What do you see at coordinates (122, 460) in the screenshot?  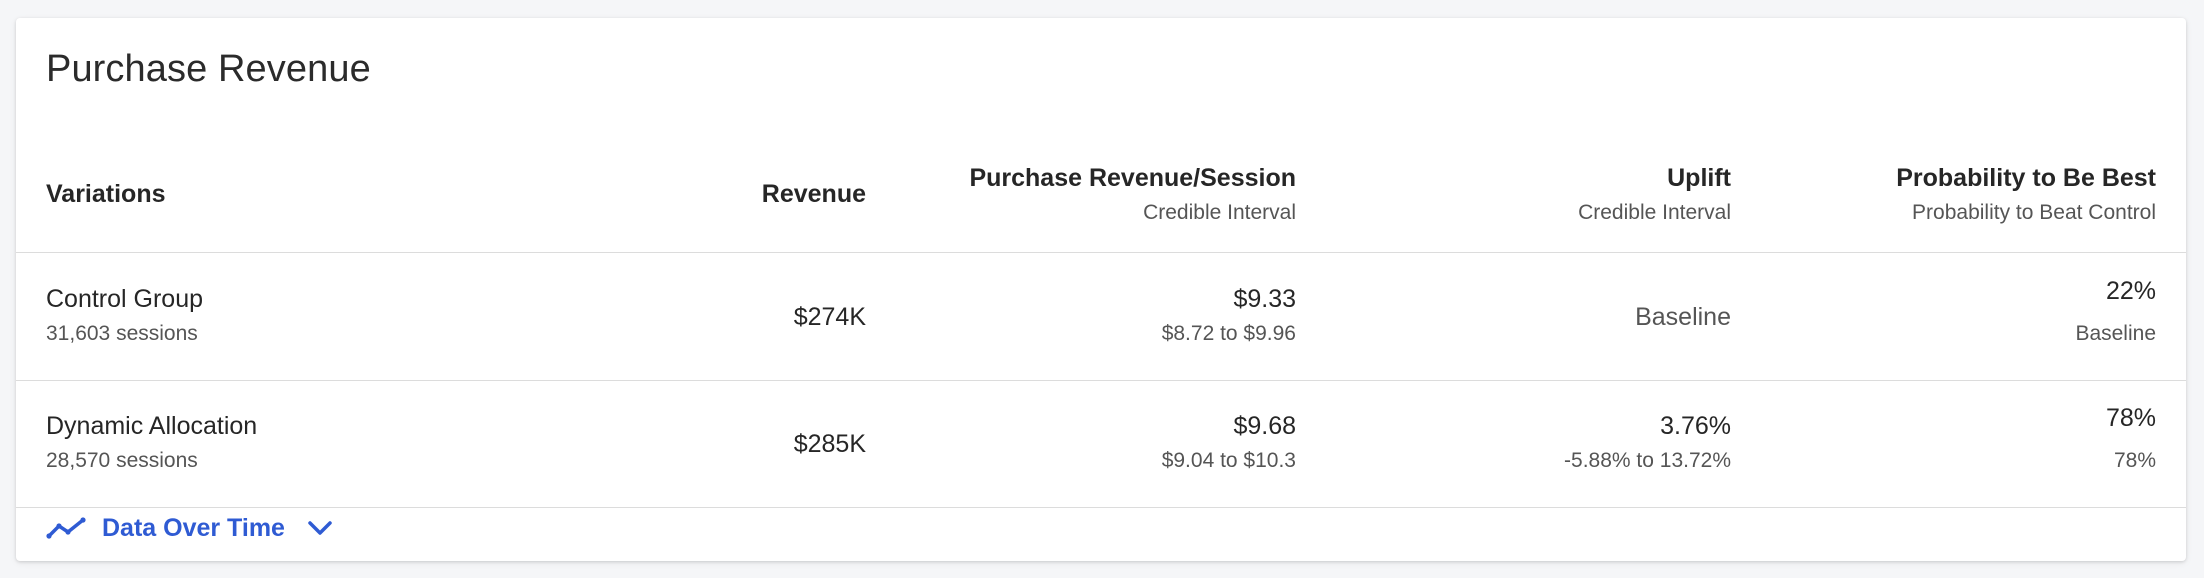 I see `variation-sessions: 28,570 sessions` at bounding box center [122, 460].